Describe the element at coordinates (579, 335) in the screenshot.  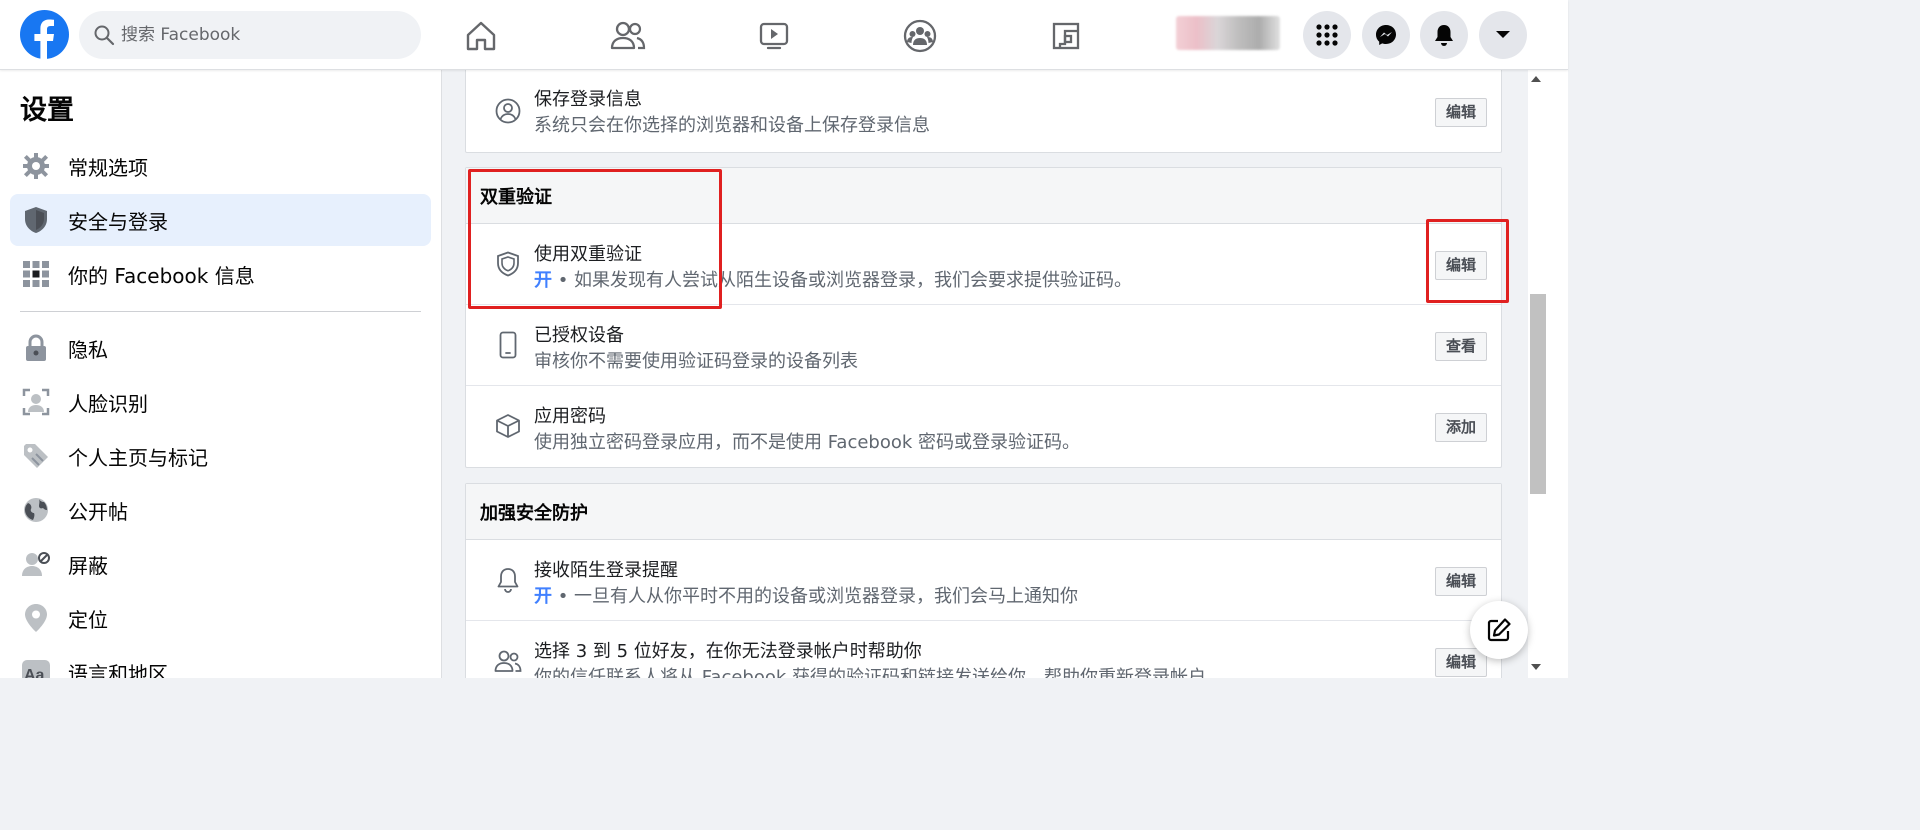
I see `authorized-devices-title: 已授权设备` at that location.